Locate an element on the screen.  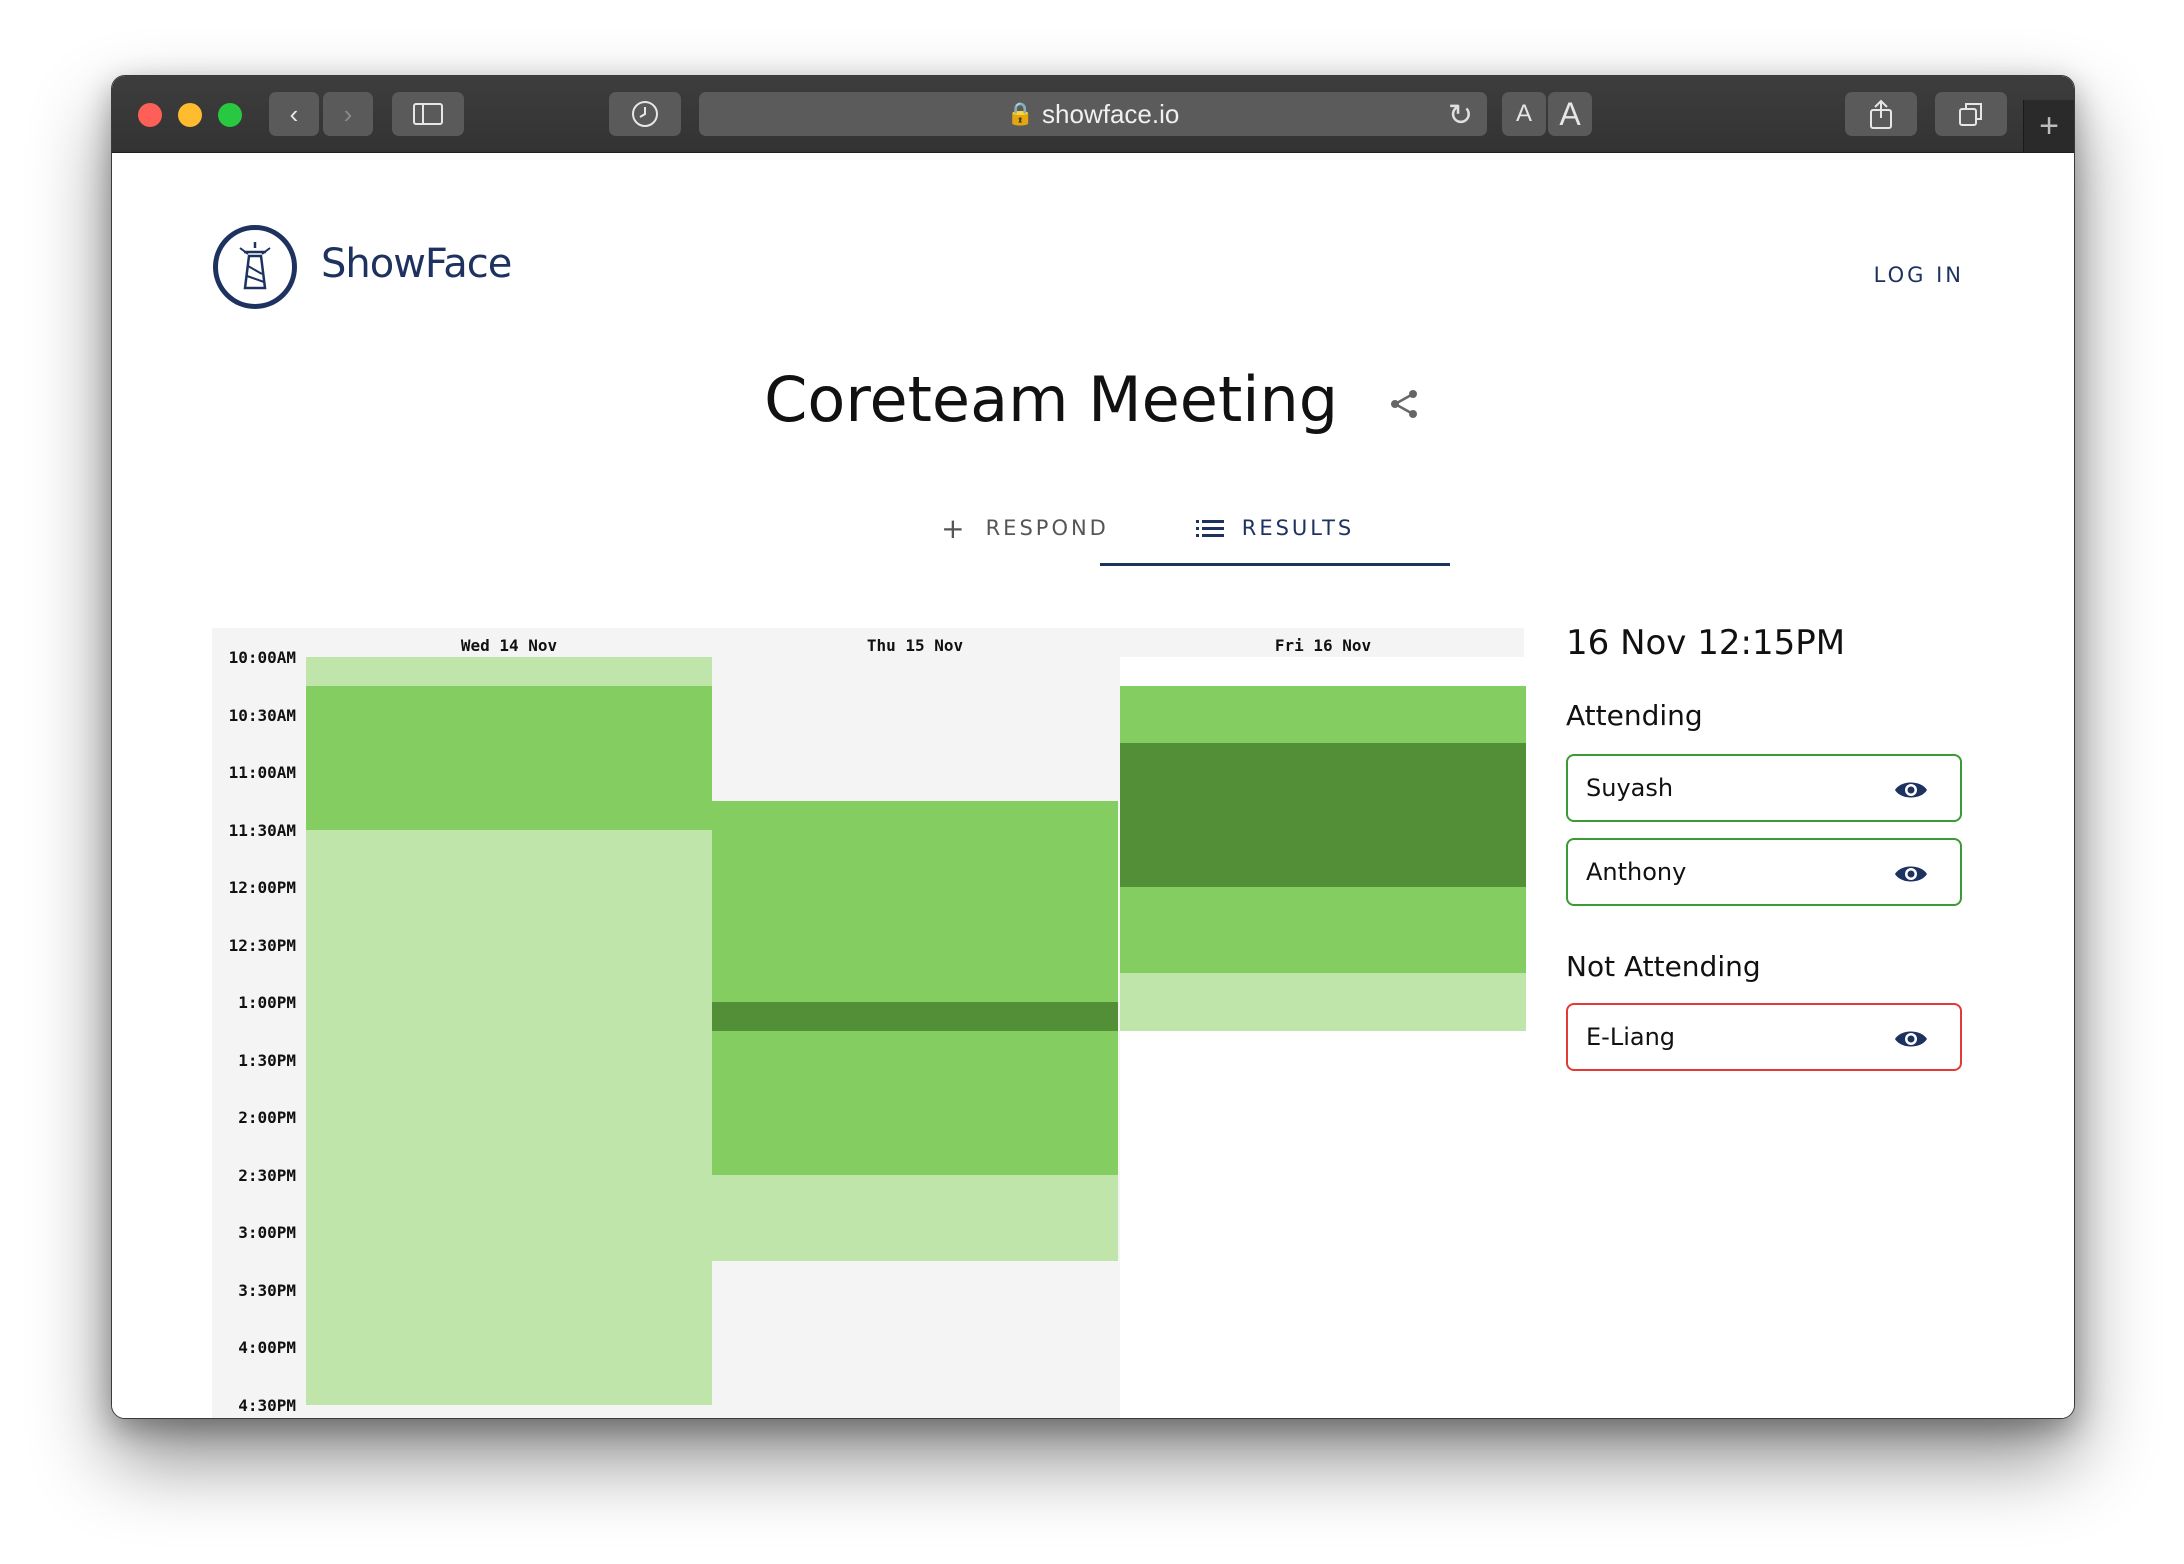
browser-toolbar: ‹ › 🔒 showface.io ↻ A A + is located at coordinates (1093, 114).